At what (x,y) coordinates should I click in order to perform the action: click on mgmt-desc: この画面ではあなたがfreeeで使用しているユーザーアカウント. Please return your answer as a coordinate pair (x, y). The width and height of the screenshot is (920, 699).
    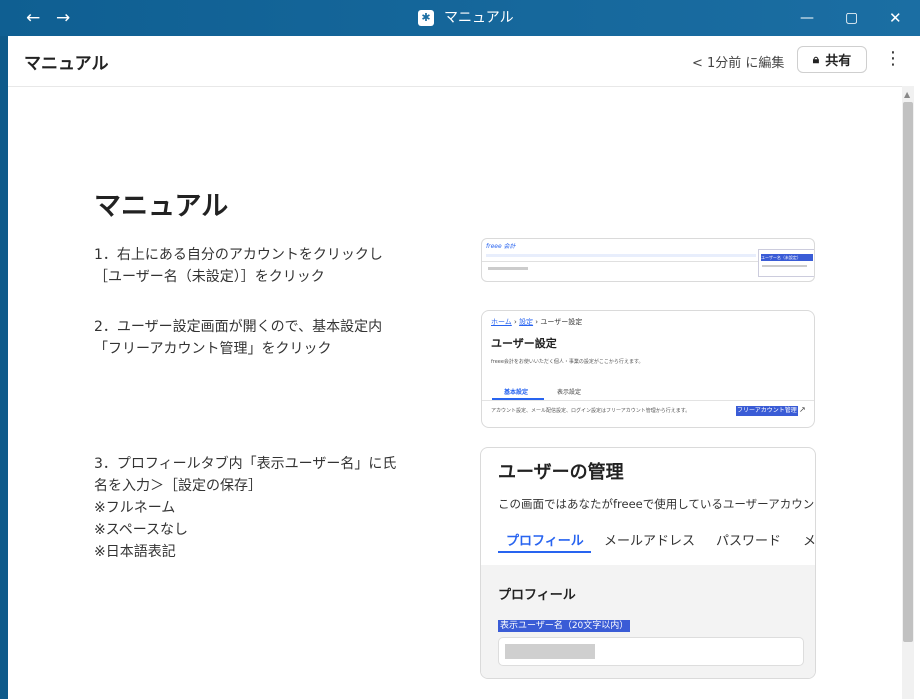
    Looking at the image, I should click on (657, 504).